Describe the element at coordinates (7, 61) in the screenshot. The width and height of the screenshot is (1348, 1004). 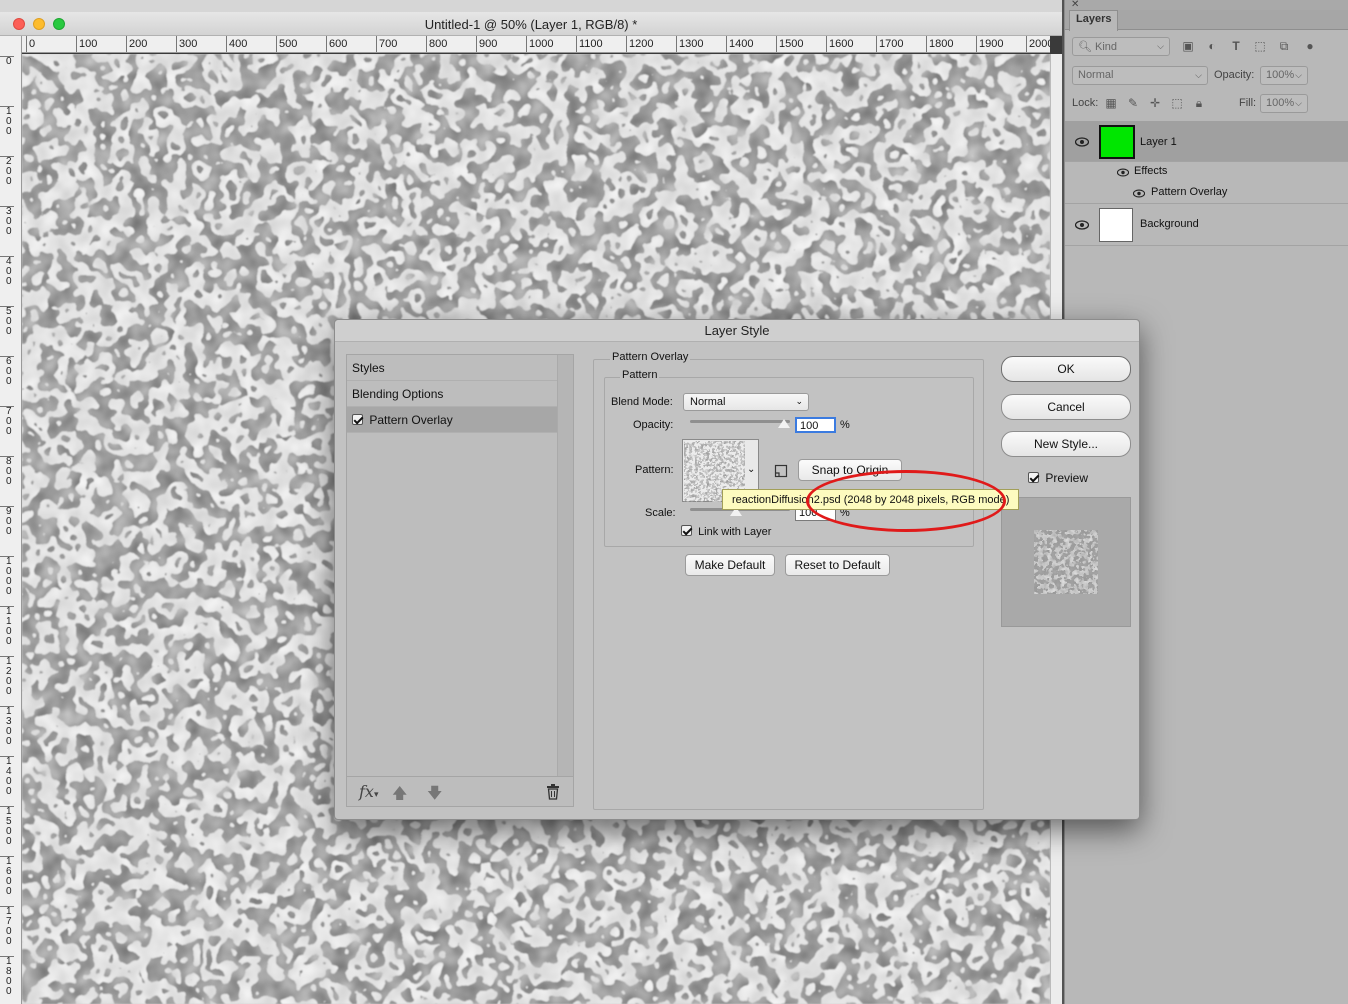
I see `ruler-v-tick: 0` at that location.